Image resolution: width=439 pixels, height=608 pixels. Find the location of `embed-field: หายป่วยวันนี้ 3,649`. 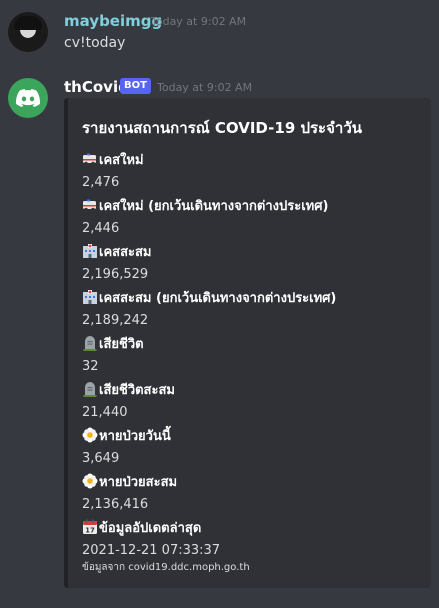

embed-field: หายป่วยวันนี้ 3,649 is located at coordinates (250, 449).